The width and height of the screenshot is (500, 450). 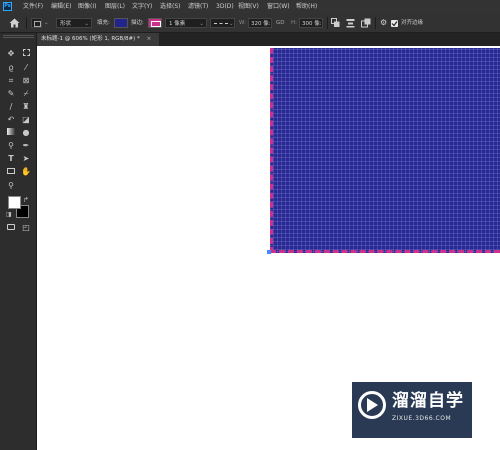 What do you see at coordinates (66, 24) in the screenshot?
I see `shape-mode-value: 形状` at bounding box center [66, 24].